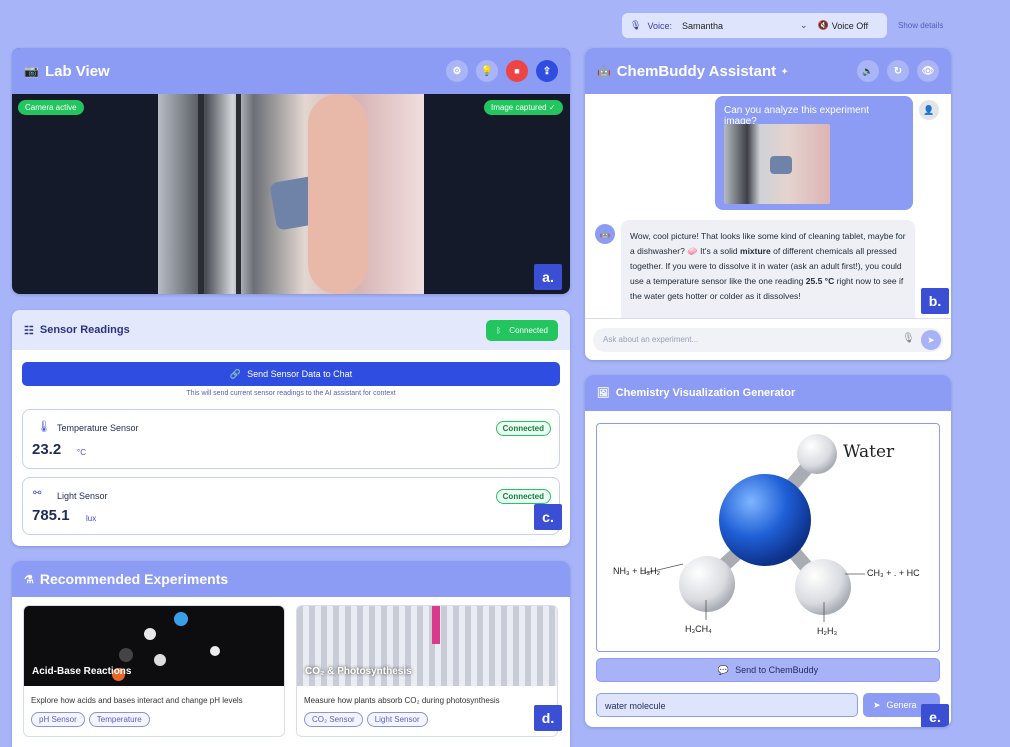 The image size is (1010, 747). Describe the element at coordinates (81, 452) in the screenshot. I see `temperature-unit: °C` at that location.